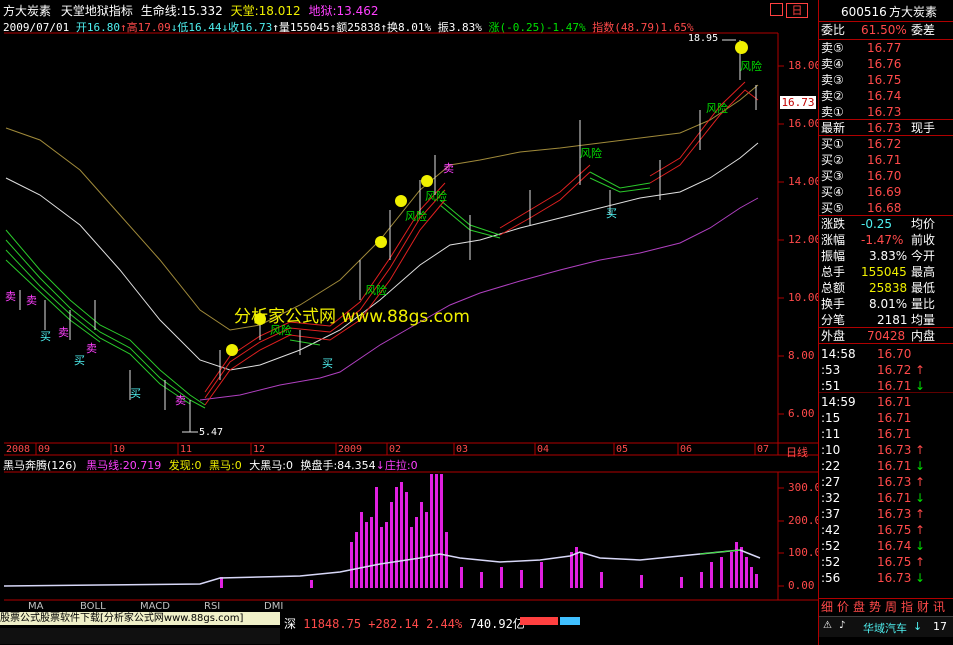  Describe the element at coordinates (797, 452) in the screenshot. I see `period-label: 日线` at that location.